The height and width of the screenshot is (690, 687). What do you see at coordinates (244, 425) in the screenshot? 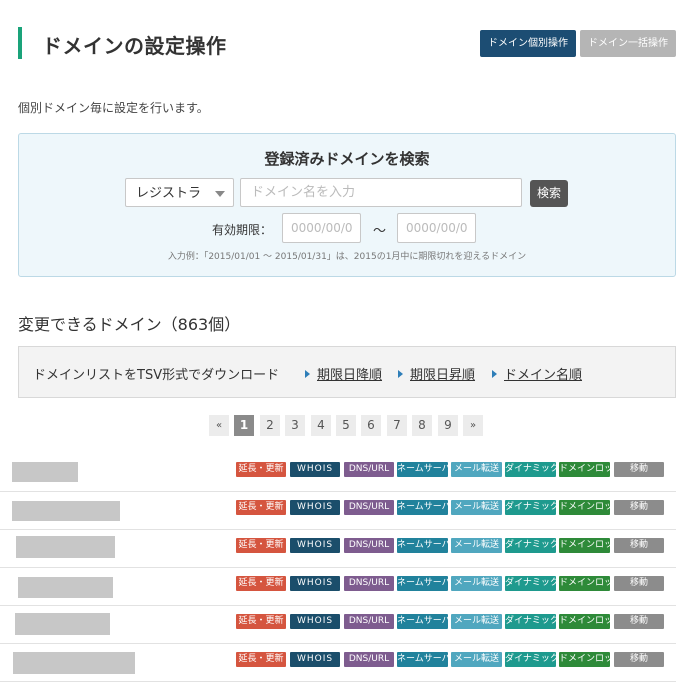
I see `pagination-page-1: 1` at bounding box center [244, 425].